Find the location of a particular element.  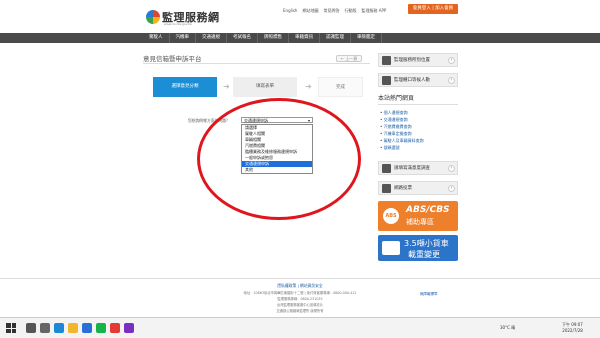

store-icon is located at coordinates (87, 328).